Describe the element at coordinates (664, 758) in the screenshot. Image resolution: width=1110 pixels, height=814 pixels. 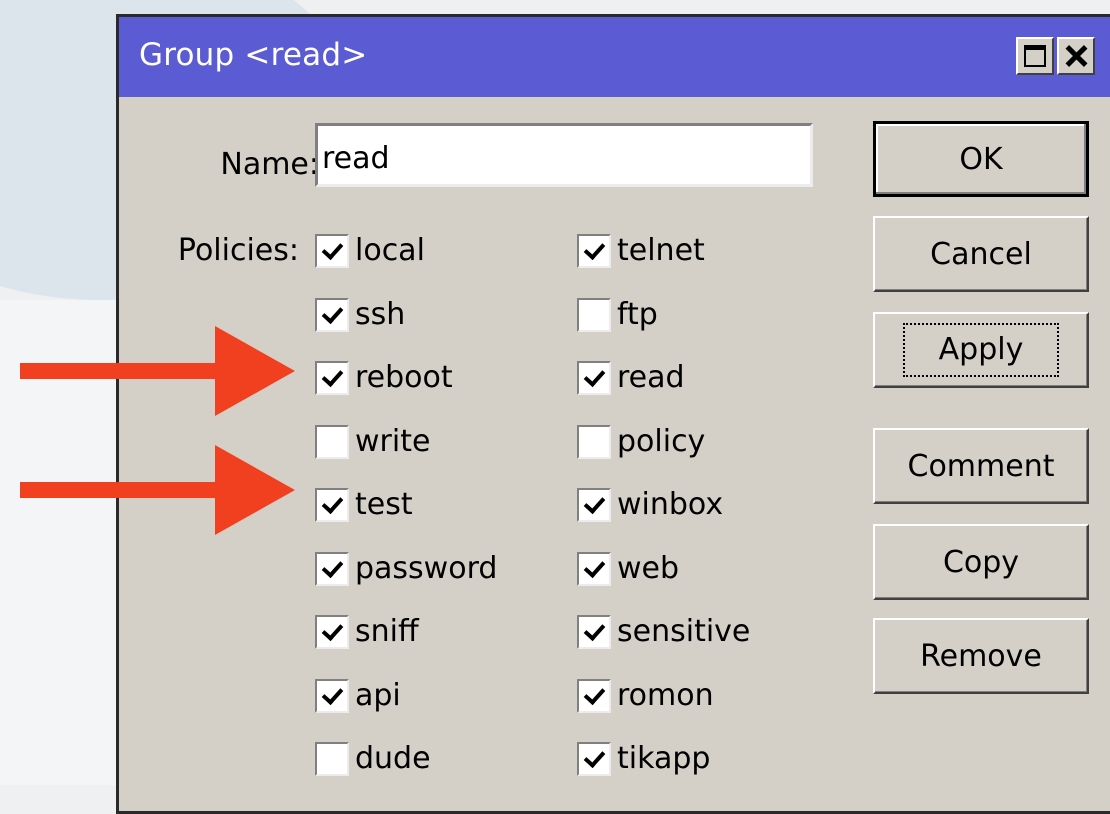
I see `policy-label: tikapp` at that location.